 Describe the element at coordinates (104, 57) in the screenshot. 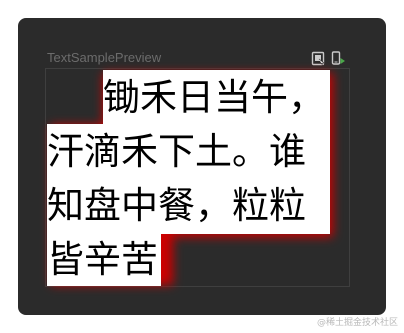

I see `preview-title: TextSamplePreview` at that location.